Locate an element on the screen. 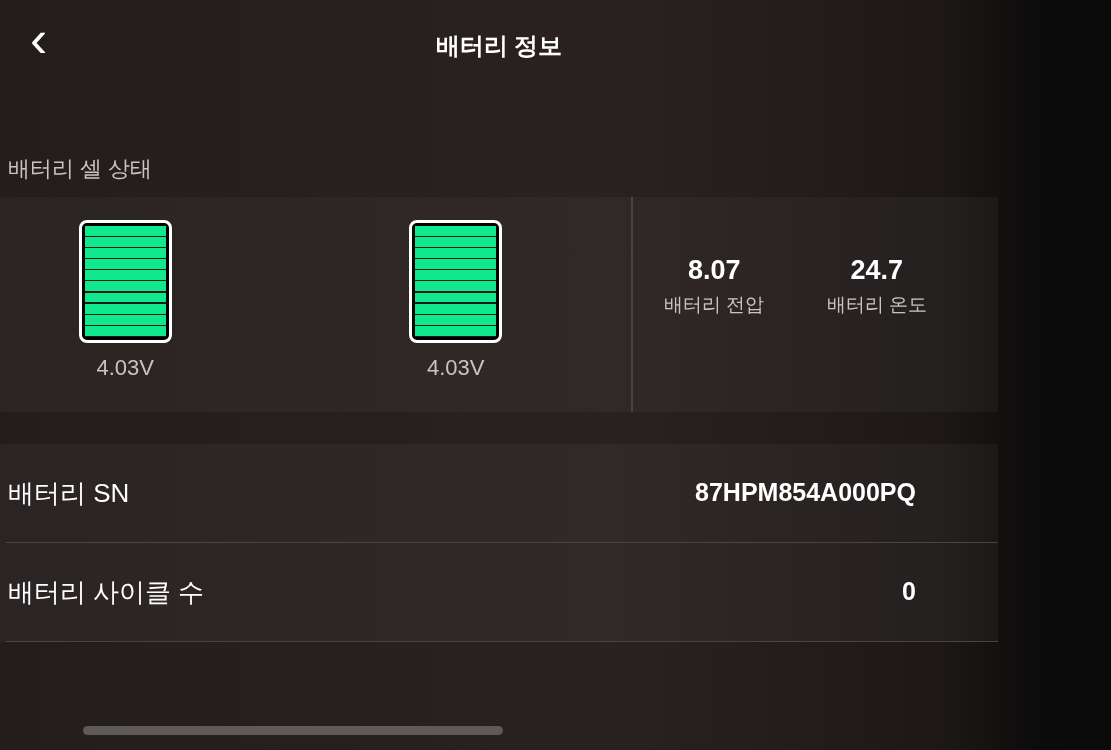 The image size is (1111, 750). stat-label: 배터리 온도 is located at coordinates (876, 304).